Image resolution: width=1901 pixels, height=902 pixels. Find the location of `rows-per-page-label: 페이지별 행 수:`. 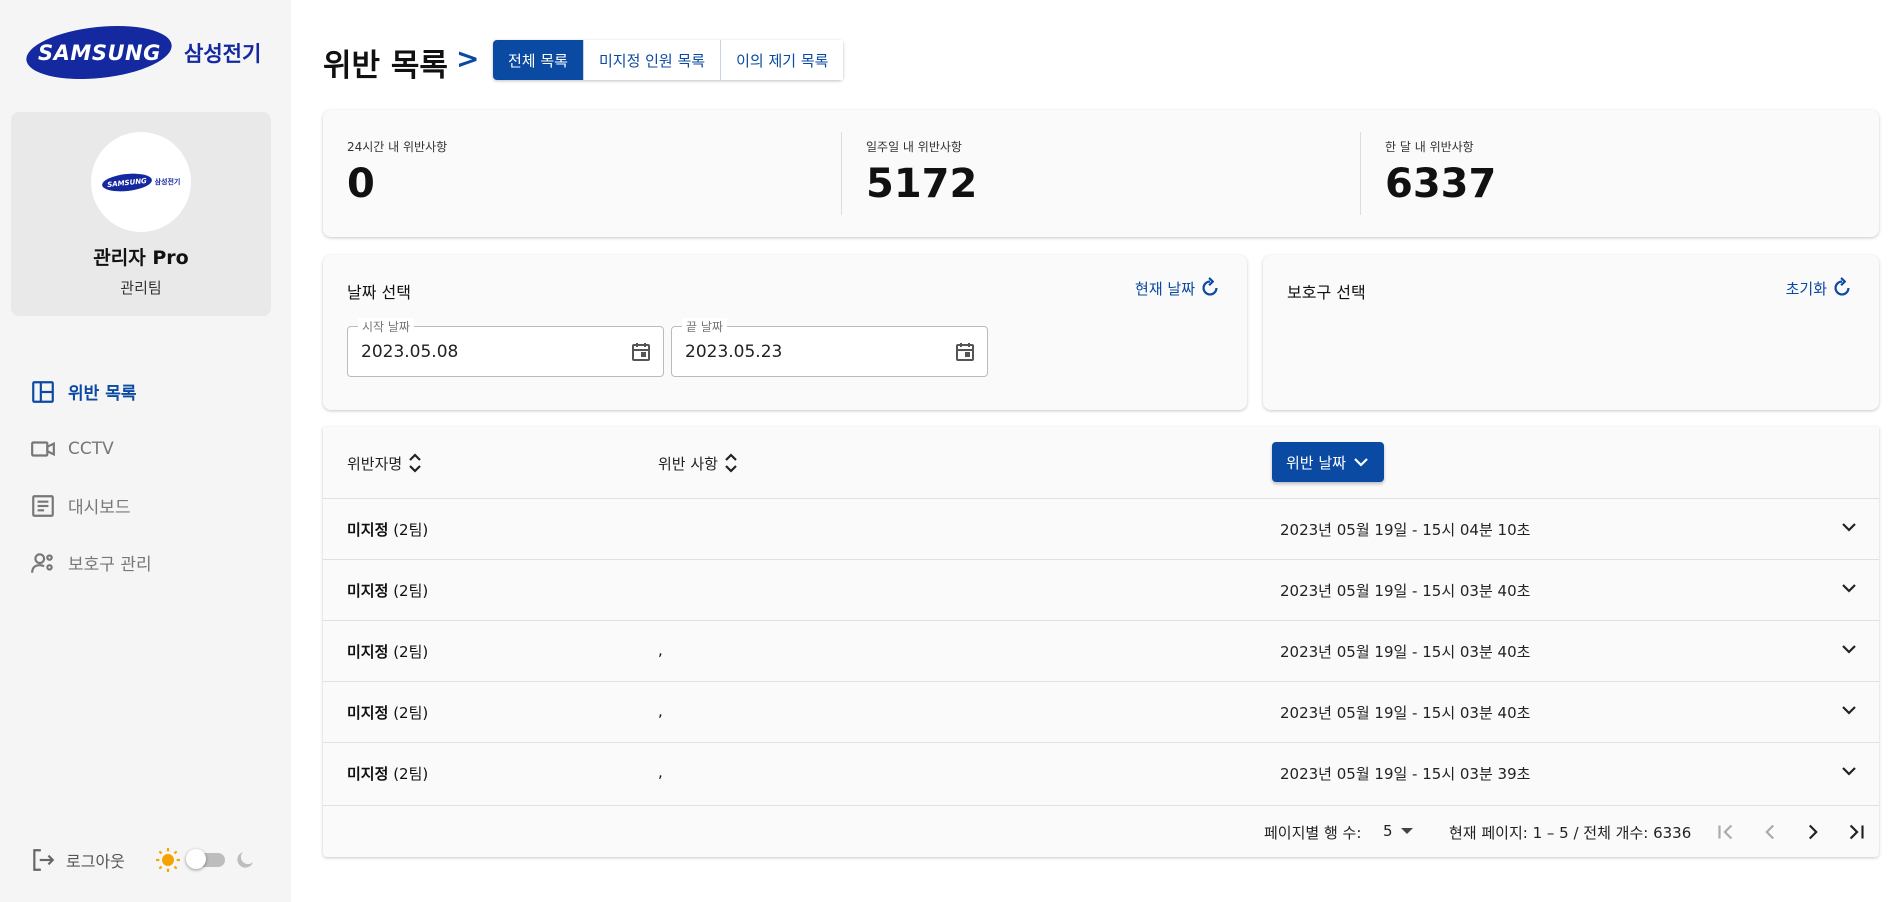

rows-per-page-label: 페이지별 행 수: is located at coordinates (1313, 833).